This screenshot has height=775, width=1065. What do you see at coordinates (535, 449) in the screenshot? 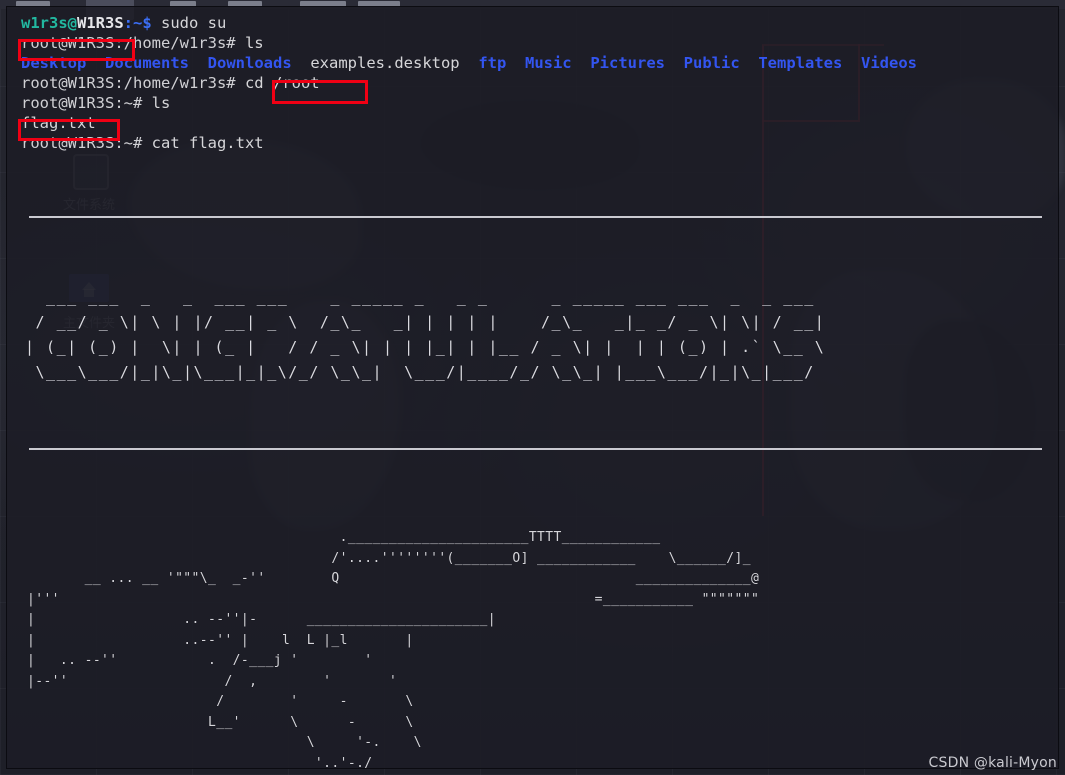
I see `divider-after-congrats` at bounding box center [535, 449].